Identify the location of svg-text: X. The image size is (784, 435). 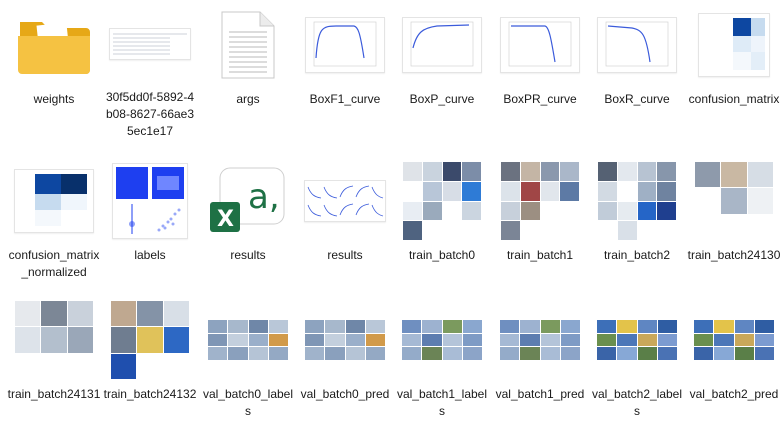
(225, 219).